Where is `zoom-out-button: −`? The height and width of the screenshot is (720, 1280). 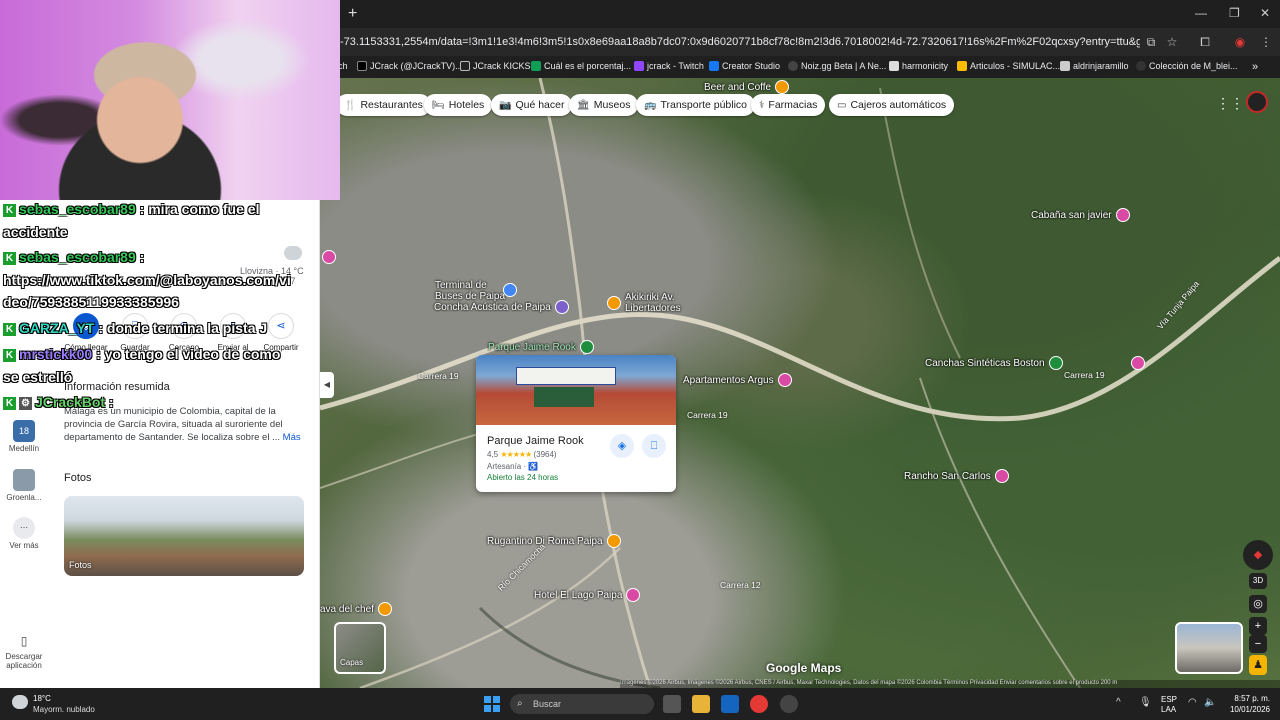
zoom-out-button: − is located at coordinates (1258, 644).